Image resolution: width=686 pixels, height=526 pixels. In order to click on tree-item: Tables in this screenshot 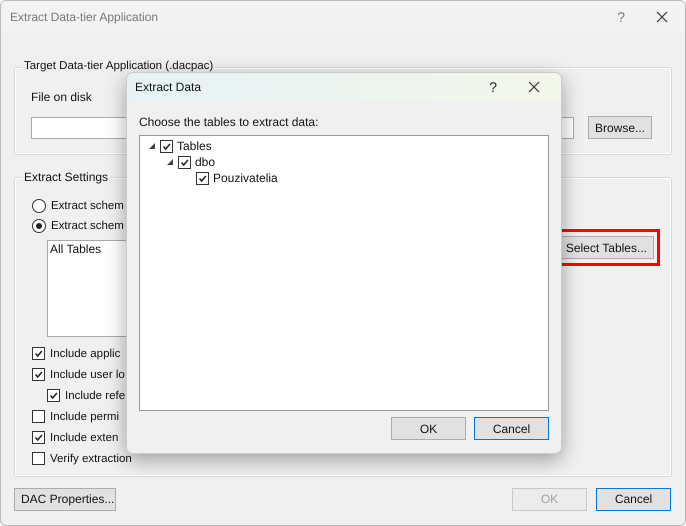, I will do `click(194, 146)`.